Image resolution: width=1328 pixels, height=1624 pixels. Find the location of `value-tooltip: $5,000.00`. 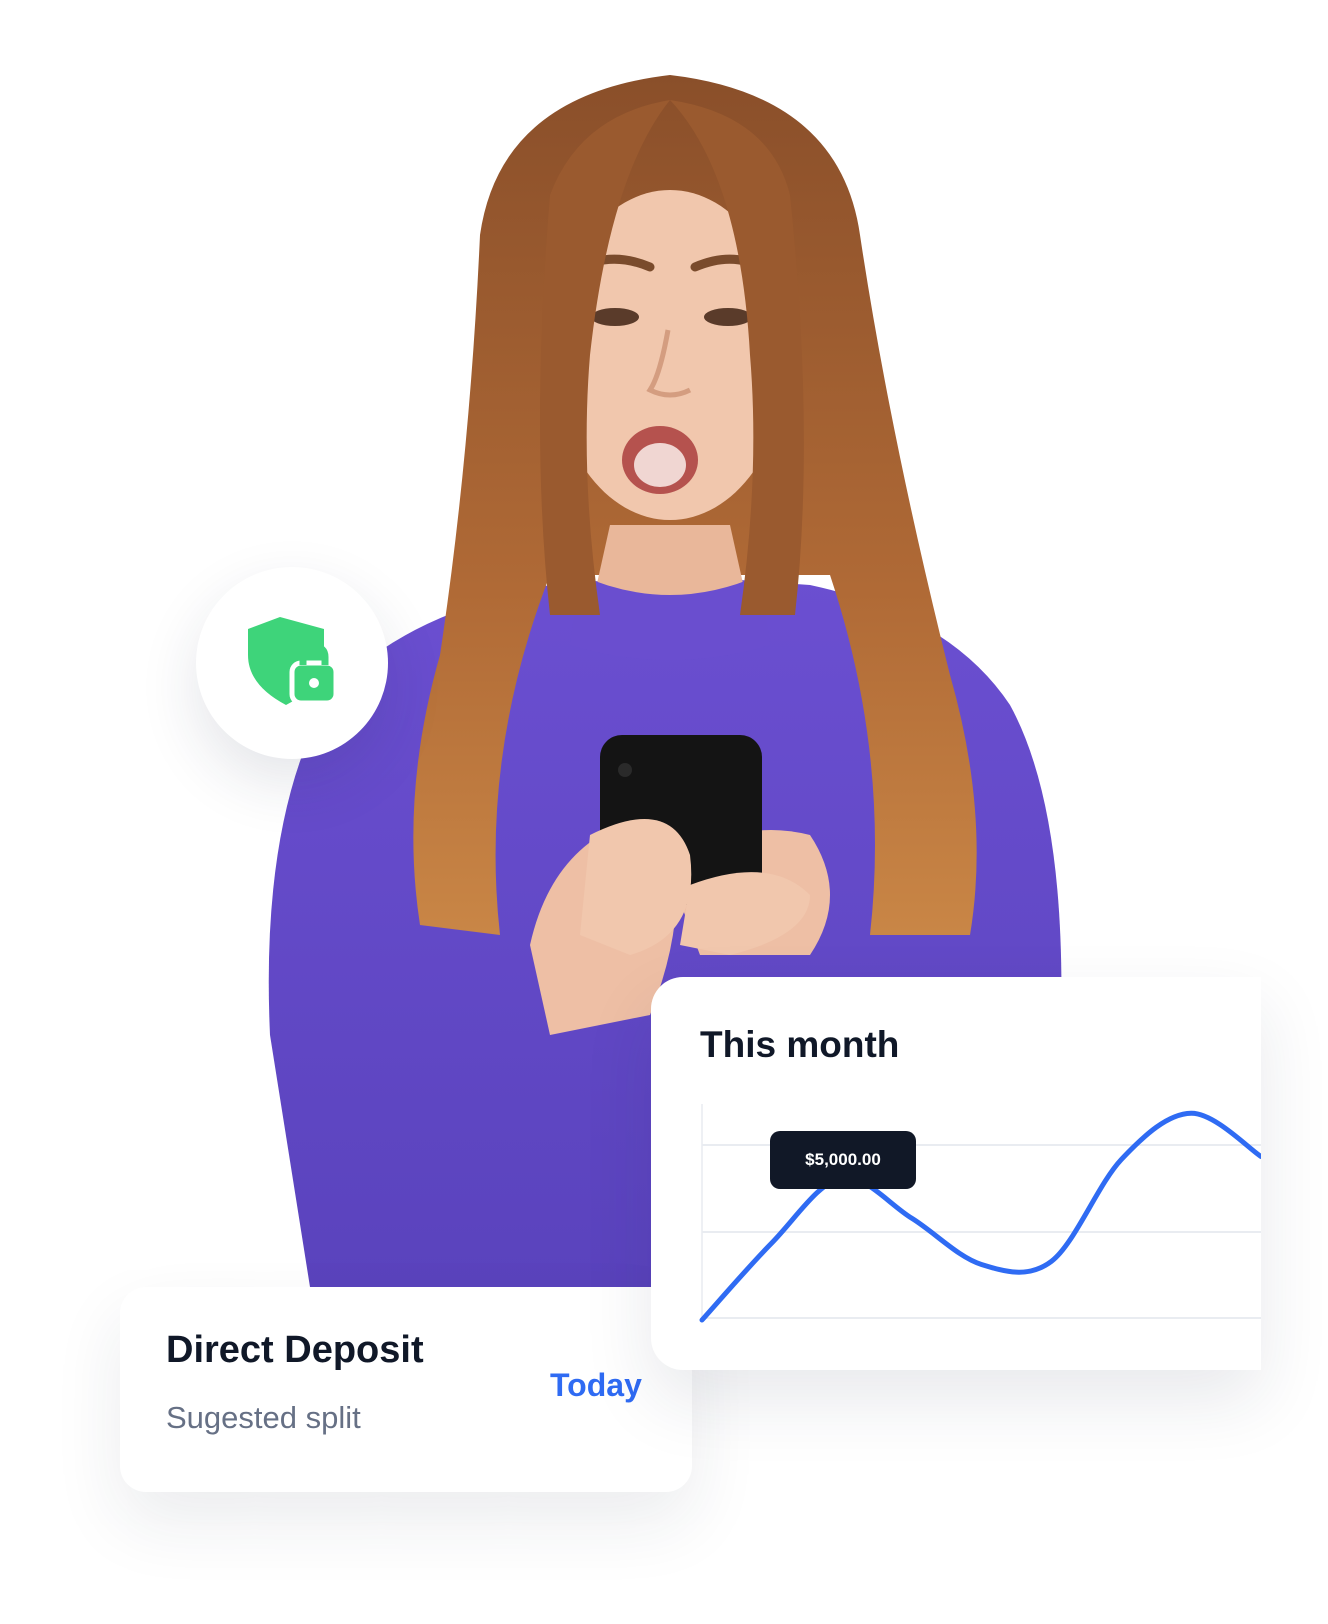

value-tooltip: $5,000.00 is located at coordinates (843, 1160).